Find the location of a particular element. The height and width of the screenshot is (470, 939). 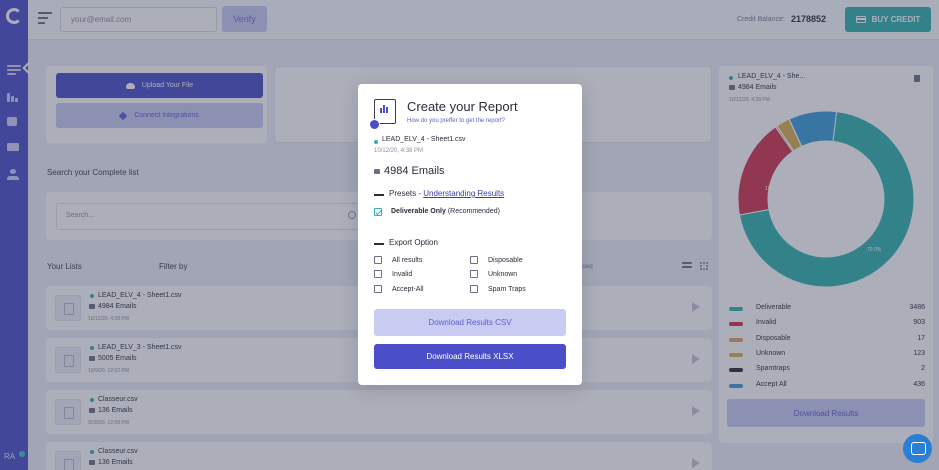

accept-all-label: Accept-All is located at coordinates (408, 289).